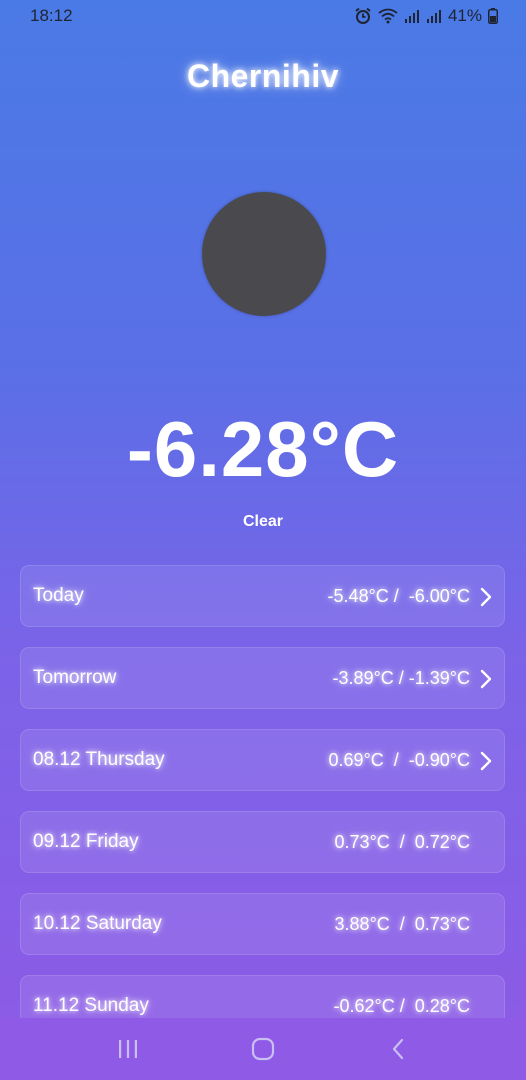  I want to click on battery-icon, so click(493, 16).